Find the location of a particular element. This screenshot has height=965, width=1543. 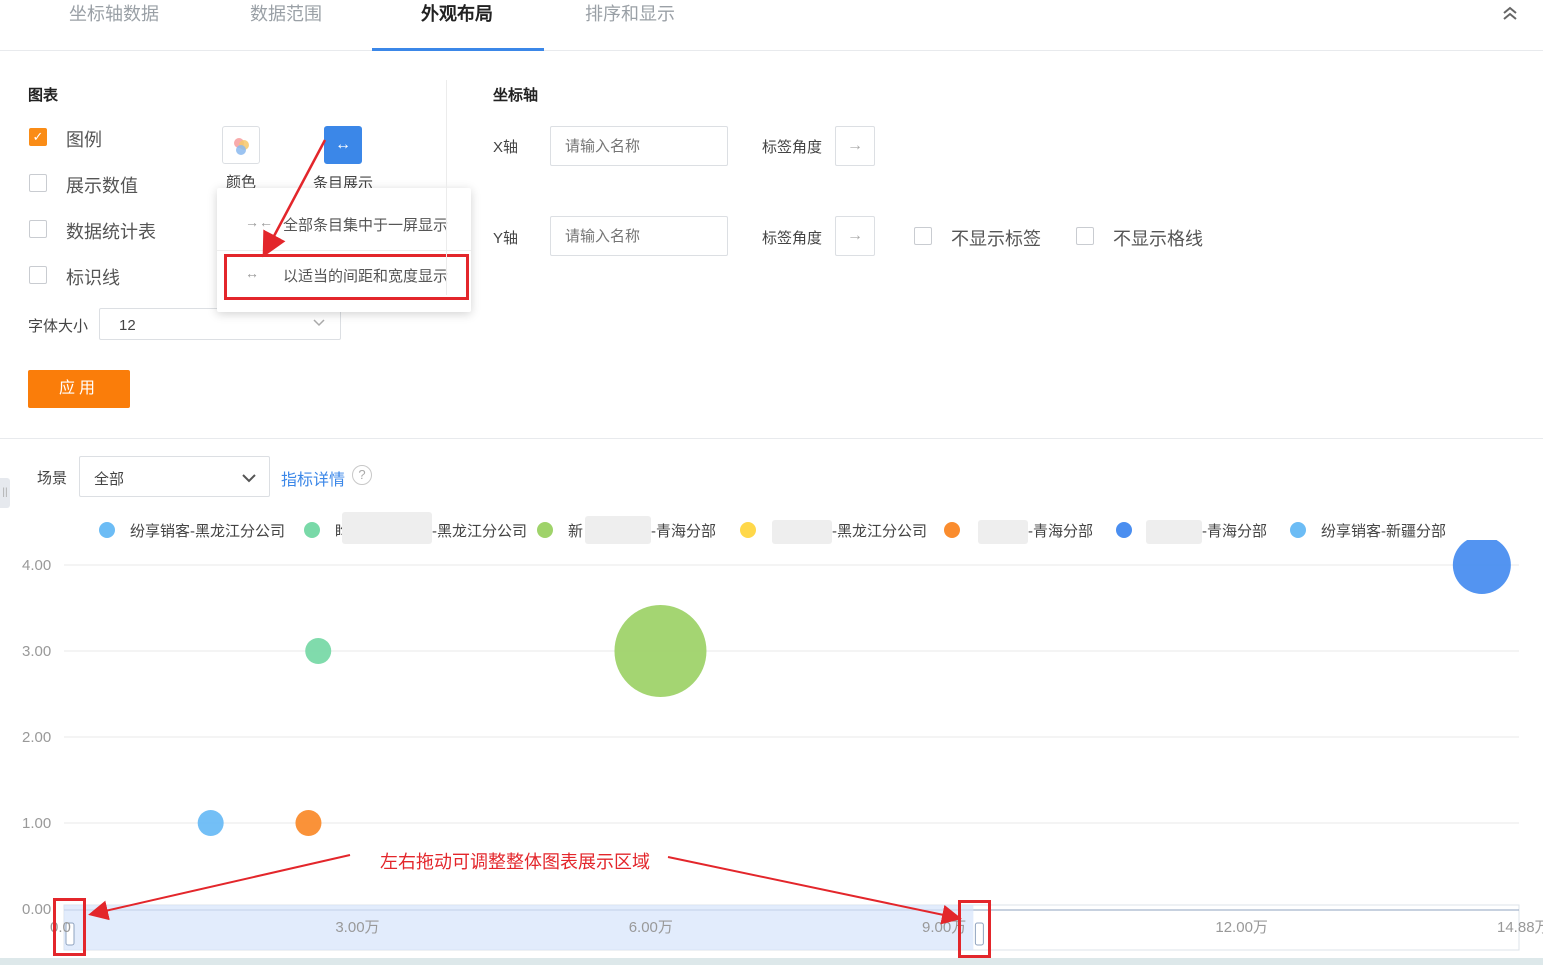

highlight-box-right-handle is located at coordinates (974, 929).